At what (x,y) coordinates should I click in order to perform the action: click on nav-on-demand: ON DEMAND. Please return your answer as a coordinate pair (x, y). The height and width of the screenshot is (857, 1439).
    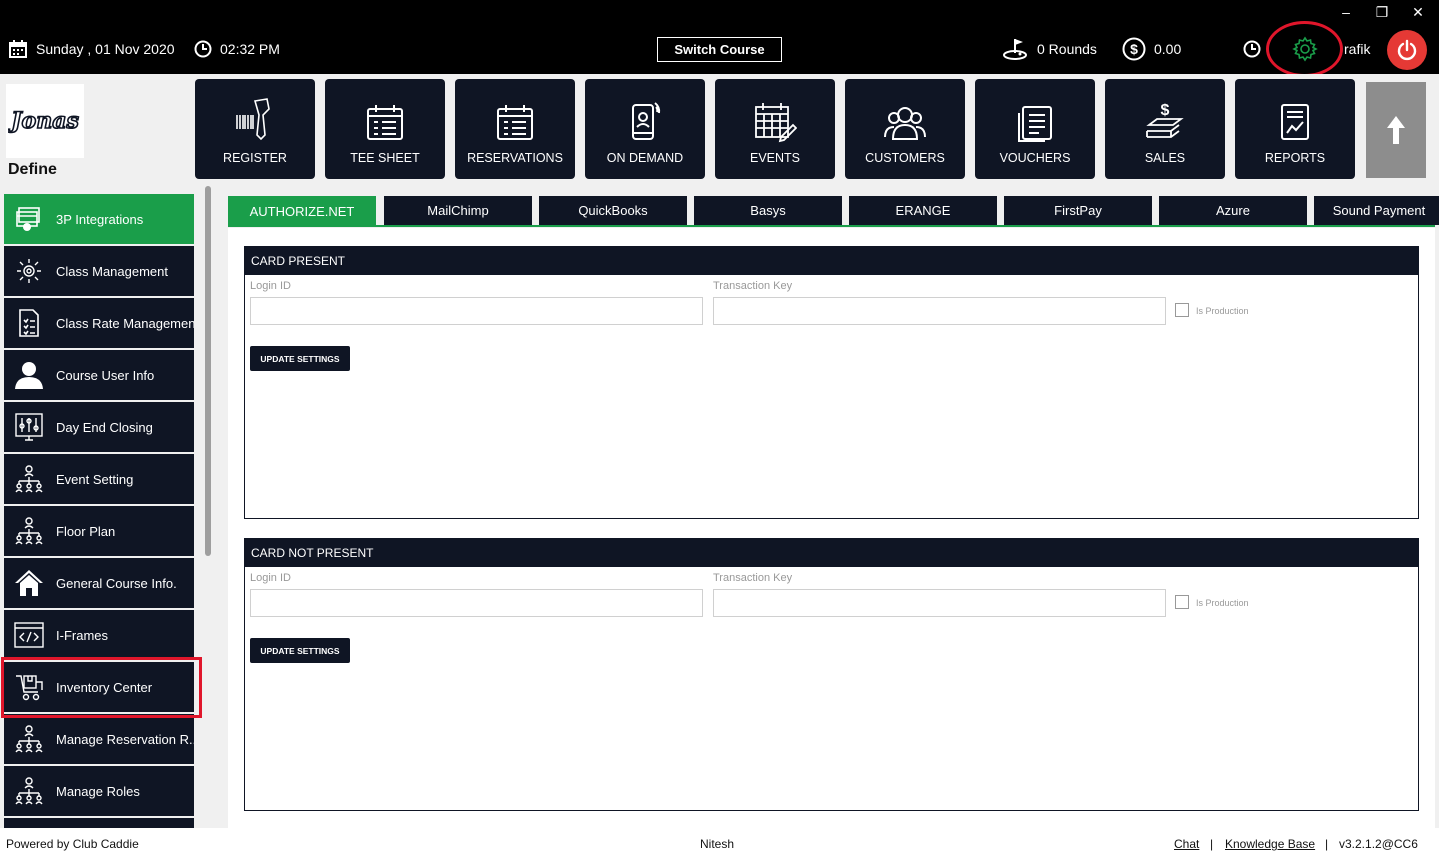
    Looking at the image, I should click on (645, 129).